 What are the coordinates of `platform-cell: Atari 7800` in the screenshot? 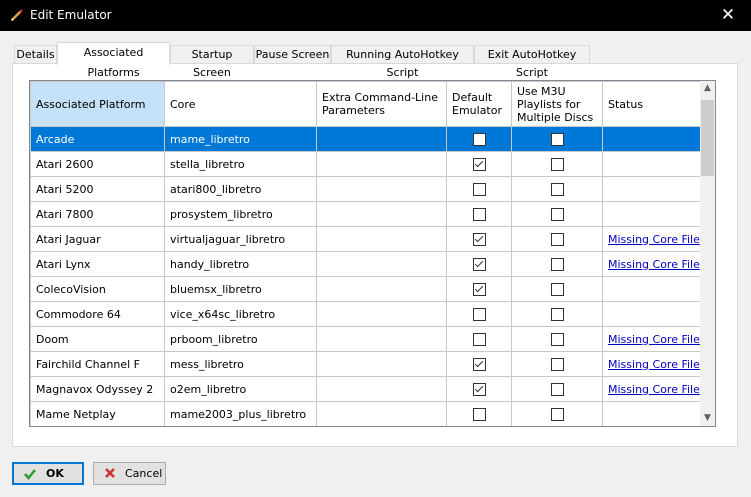 It's located at (97, 214).